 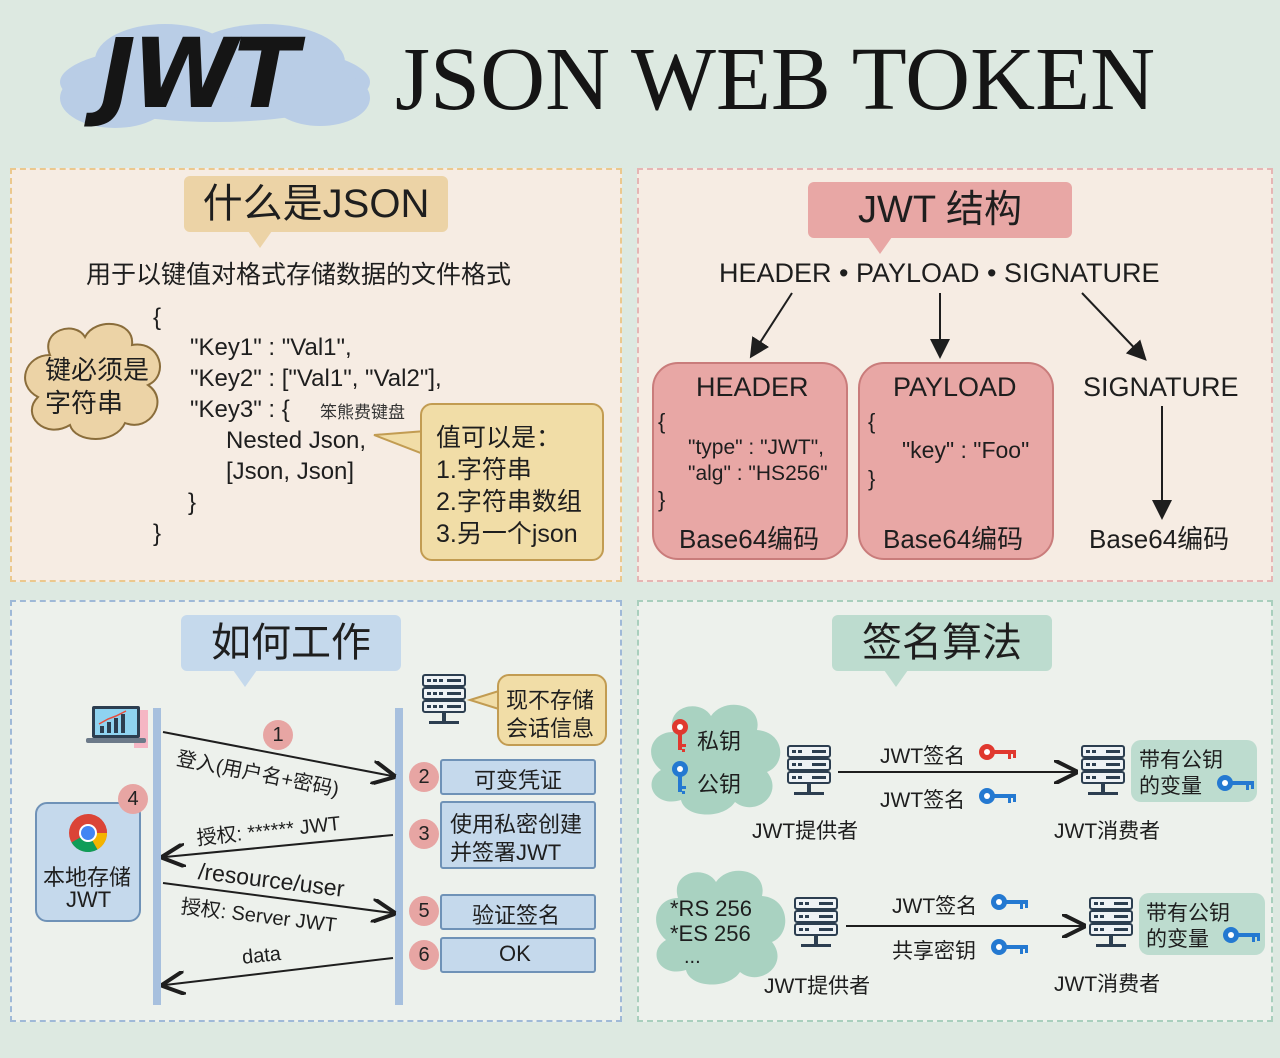 I want to click on row2-consumer-note-line-2: 的变量, so click(x=1177, y=939).